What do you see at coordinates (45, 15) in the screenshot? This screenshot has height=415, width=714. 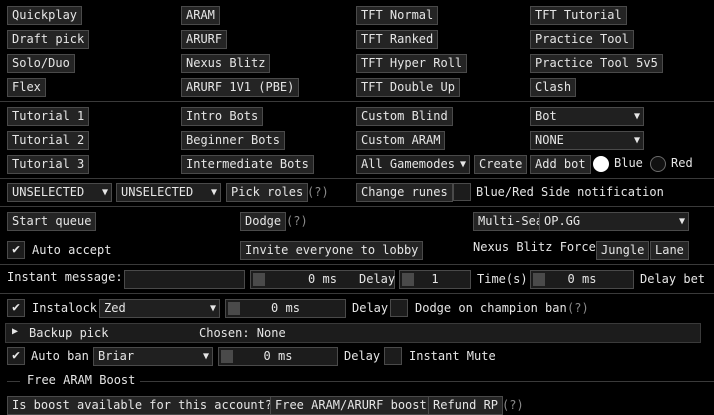 I see `quickplay-button: Quickplay` at bounding box center [45, 15].